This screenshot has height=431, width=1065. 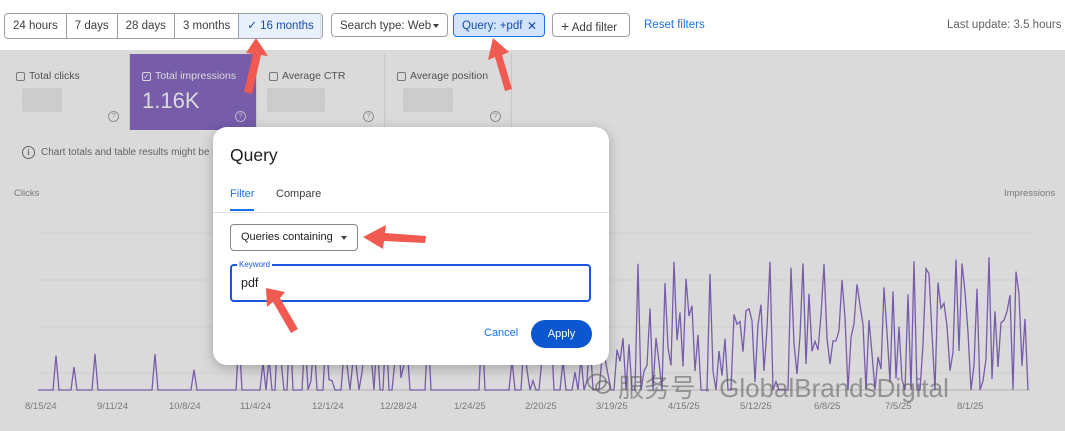 What do you see at coordinates (287, 237) in the screenshot?
I see `match-type-value: Queries containing` at bounding box center [287, 237].